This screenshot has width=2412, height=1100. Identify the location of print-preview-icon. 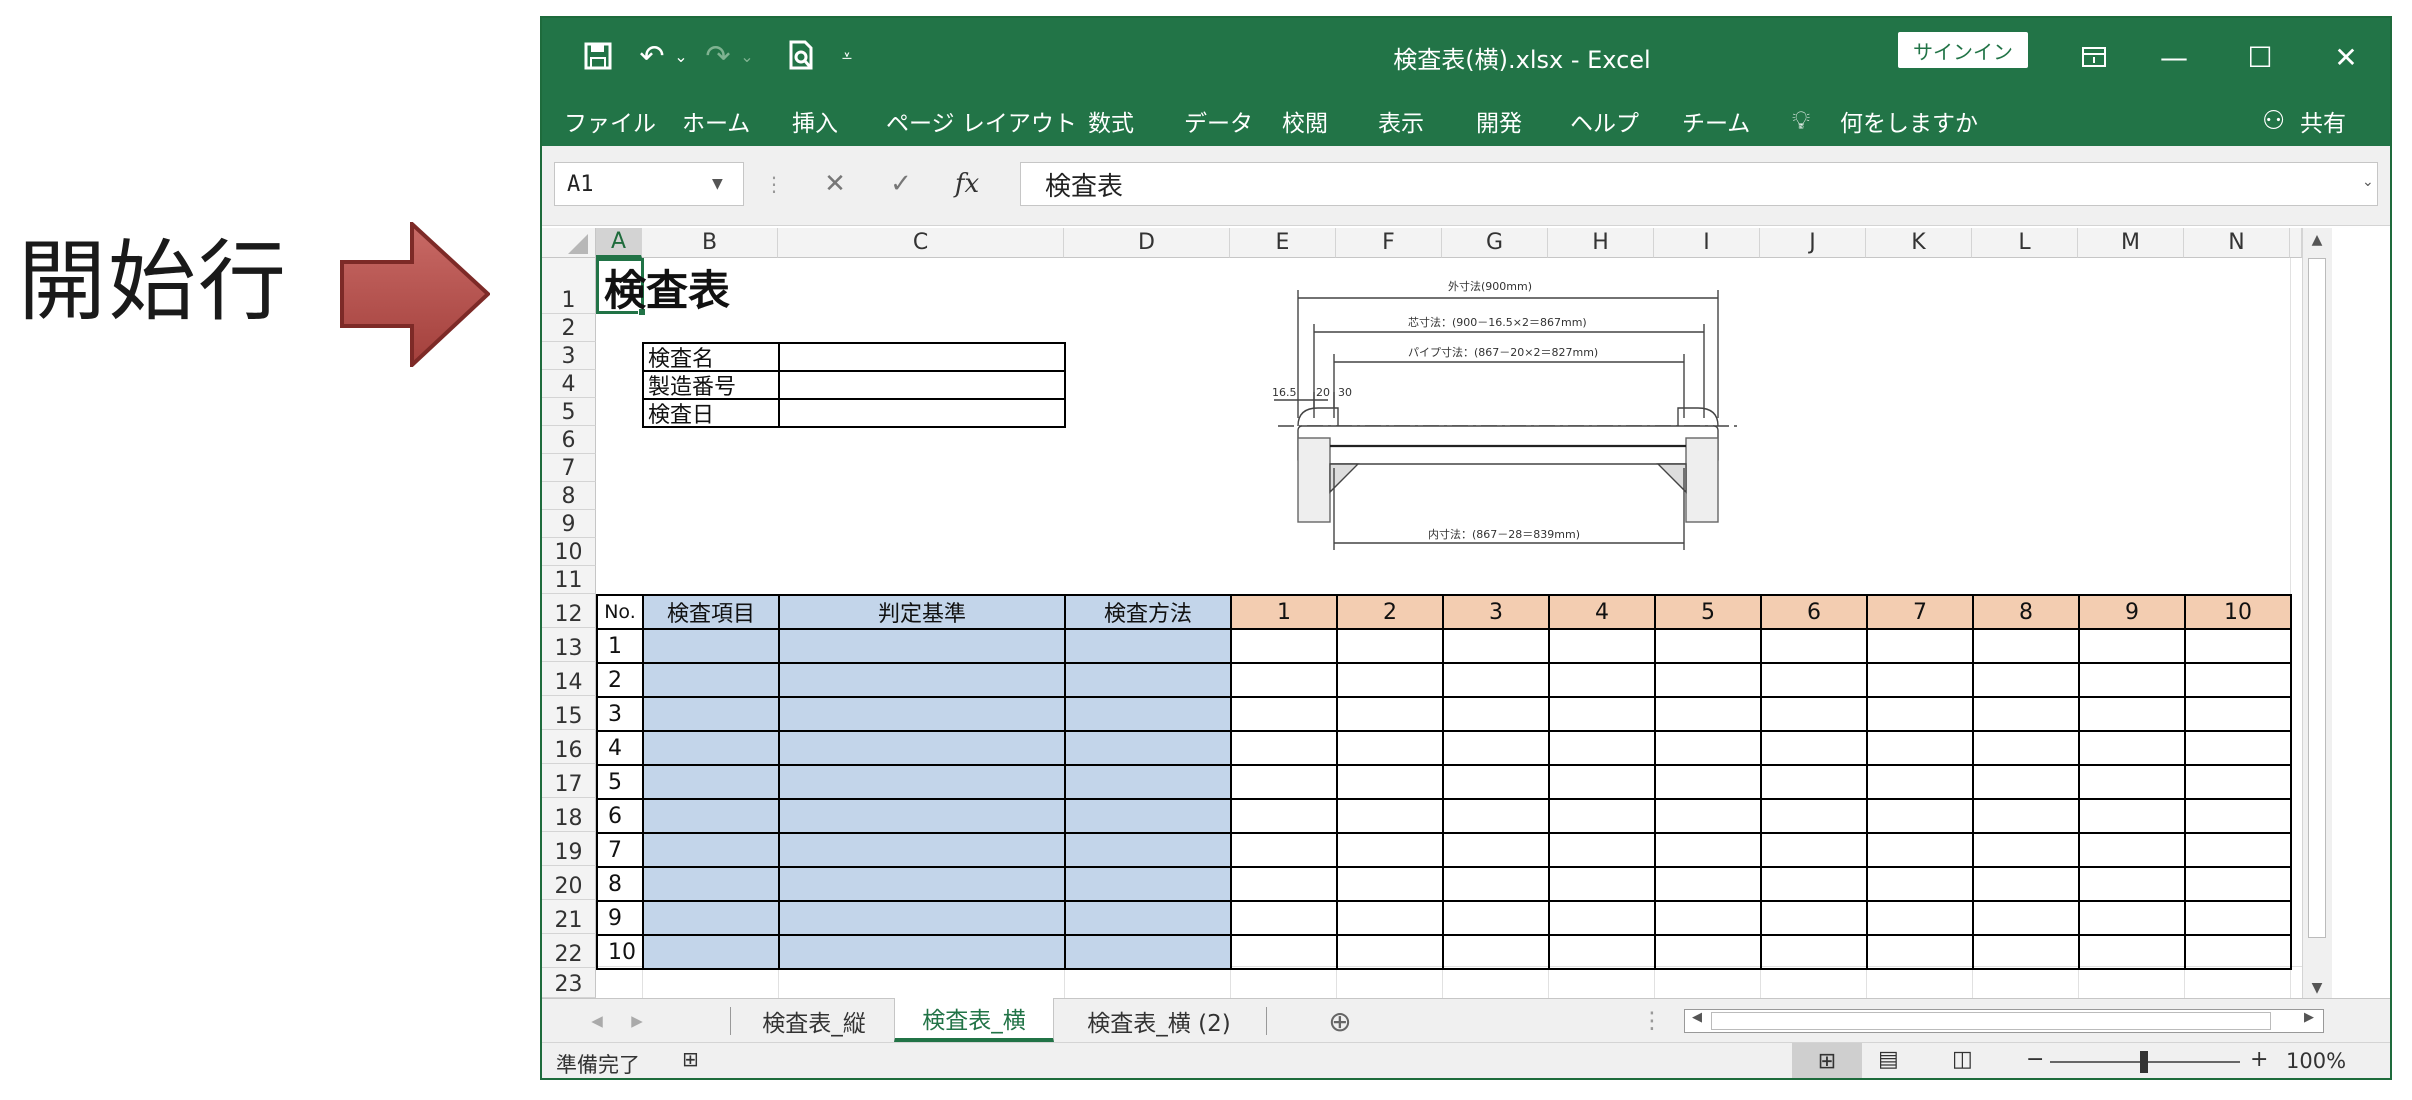
(802, 56).